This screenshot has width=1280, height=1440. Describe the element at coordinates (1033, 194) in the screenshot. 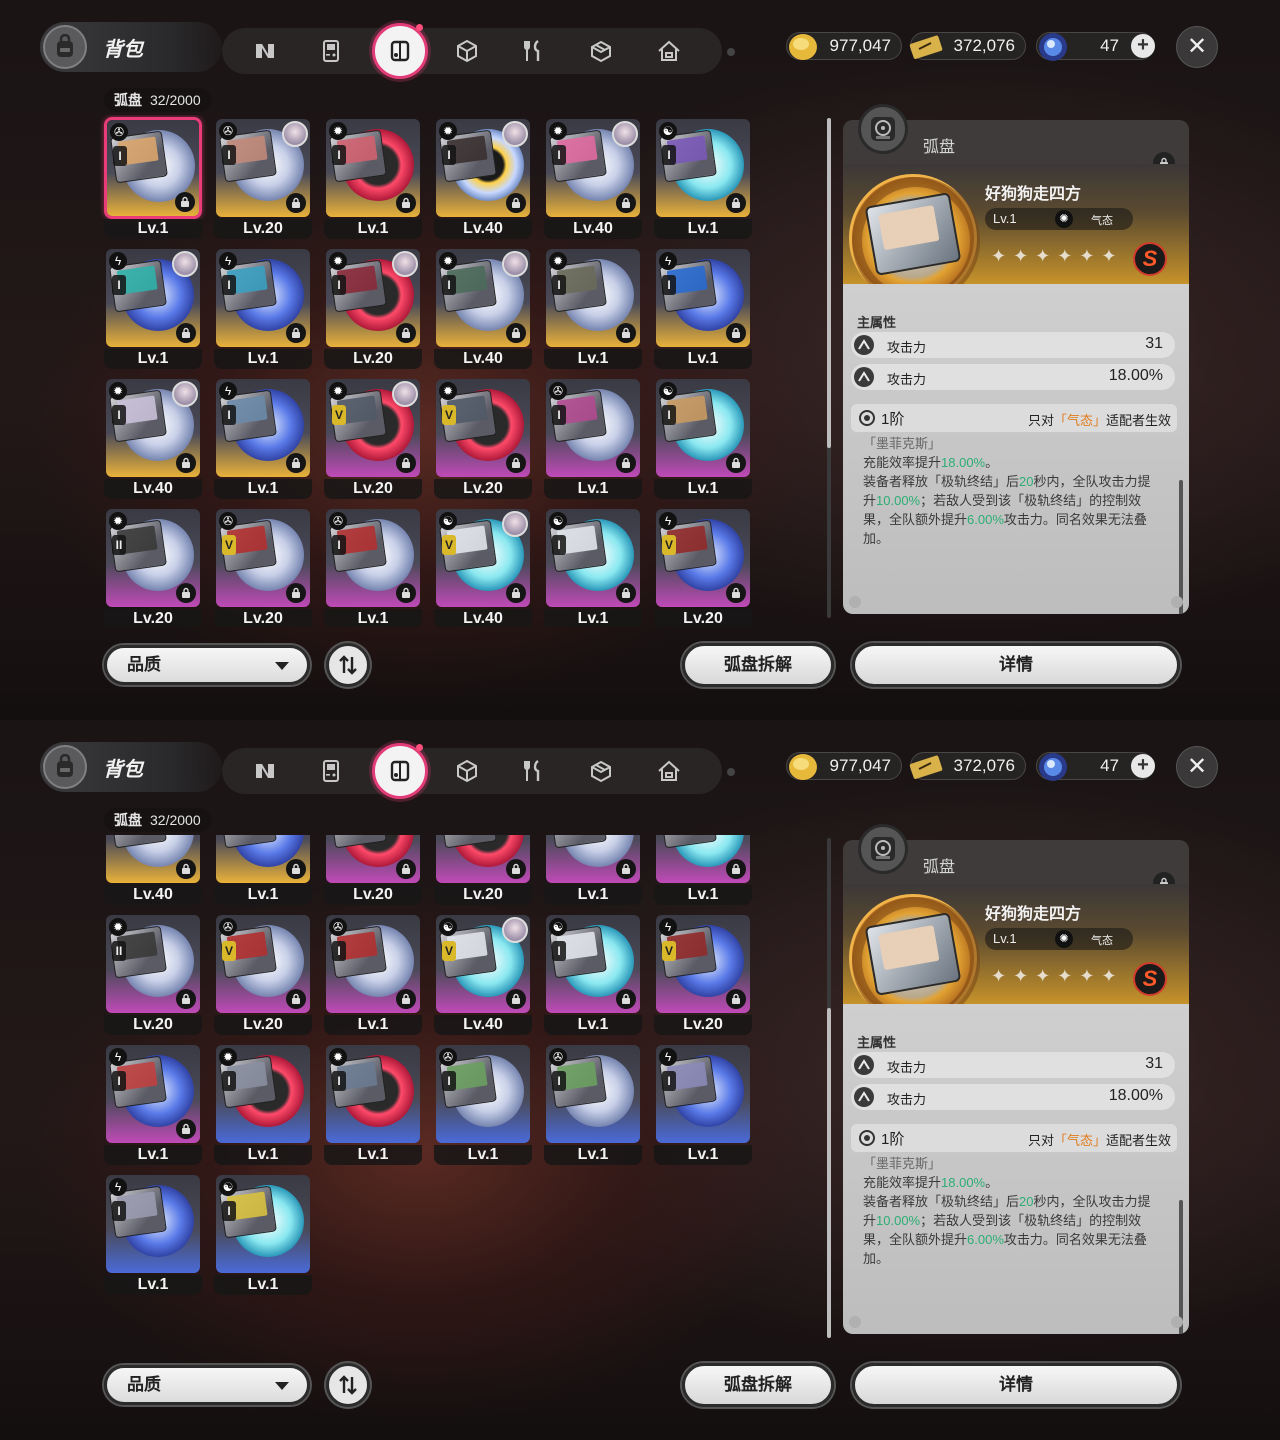

I see `disc-name: 好狗狗走四方` at that location.